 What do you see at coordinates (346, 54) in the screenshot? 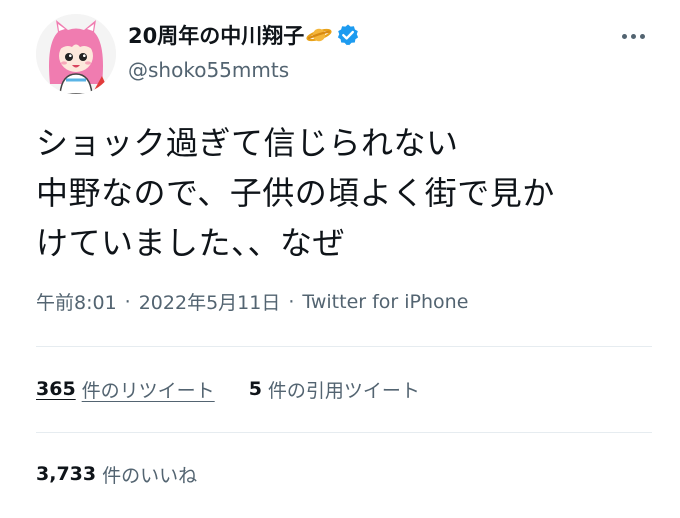
I see `tweet-header: 20周年の中川翔子 @shoko55mmts` at bounding box center [346, 54].